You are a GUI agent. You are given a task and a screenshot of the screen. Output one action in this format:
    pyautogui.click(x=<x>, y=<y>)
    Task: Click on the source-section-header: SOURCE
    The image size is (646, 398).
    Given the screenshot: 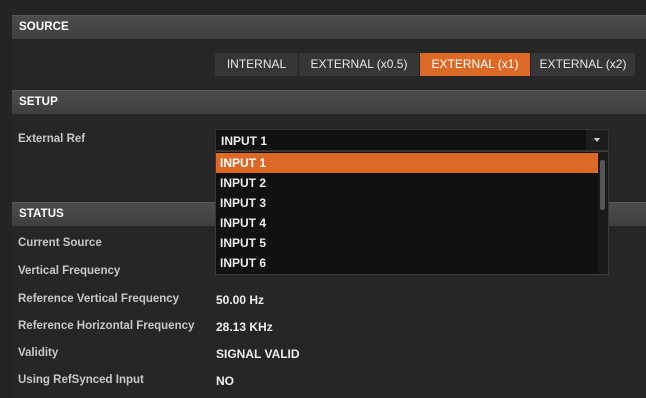 What is the action you would take?
    pyautogui.click(x=329, y=27)
    